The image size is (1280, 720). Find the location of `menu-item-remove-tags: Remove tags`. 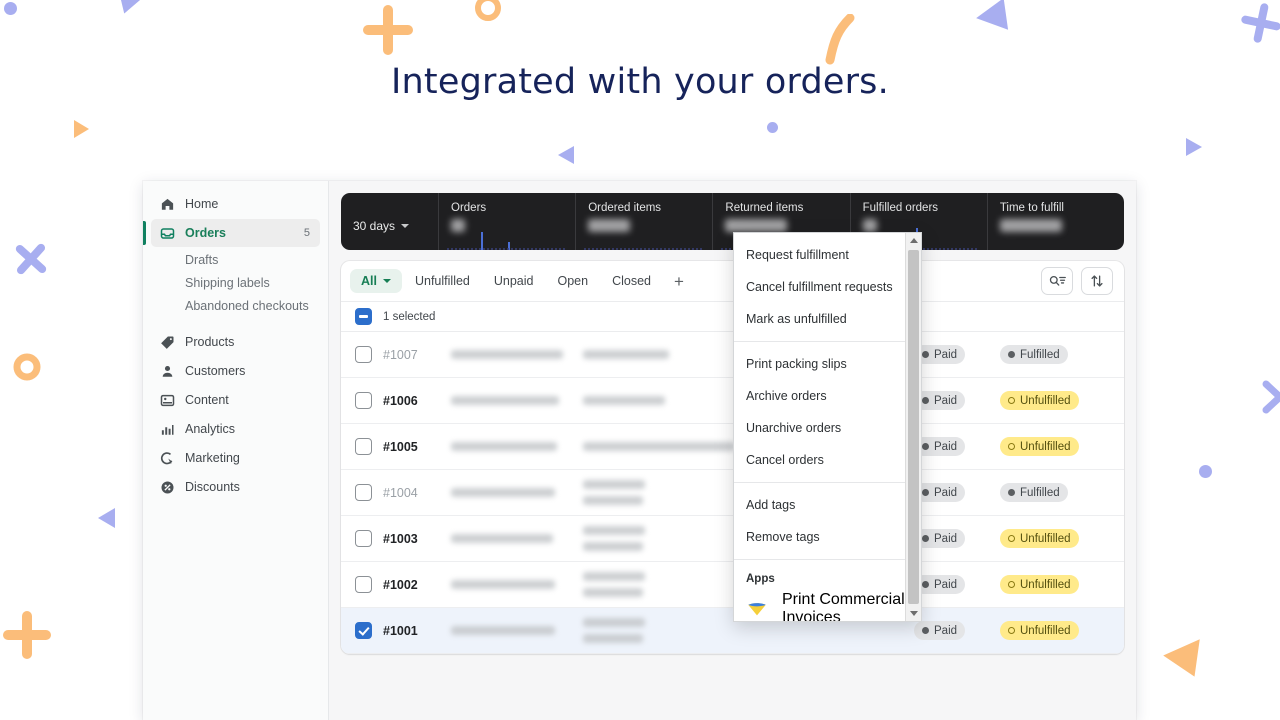

menu-item-remove-tags: Remove tags is located at coordinates (819, 537).